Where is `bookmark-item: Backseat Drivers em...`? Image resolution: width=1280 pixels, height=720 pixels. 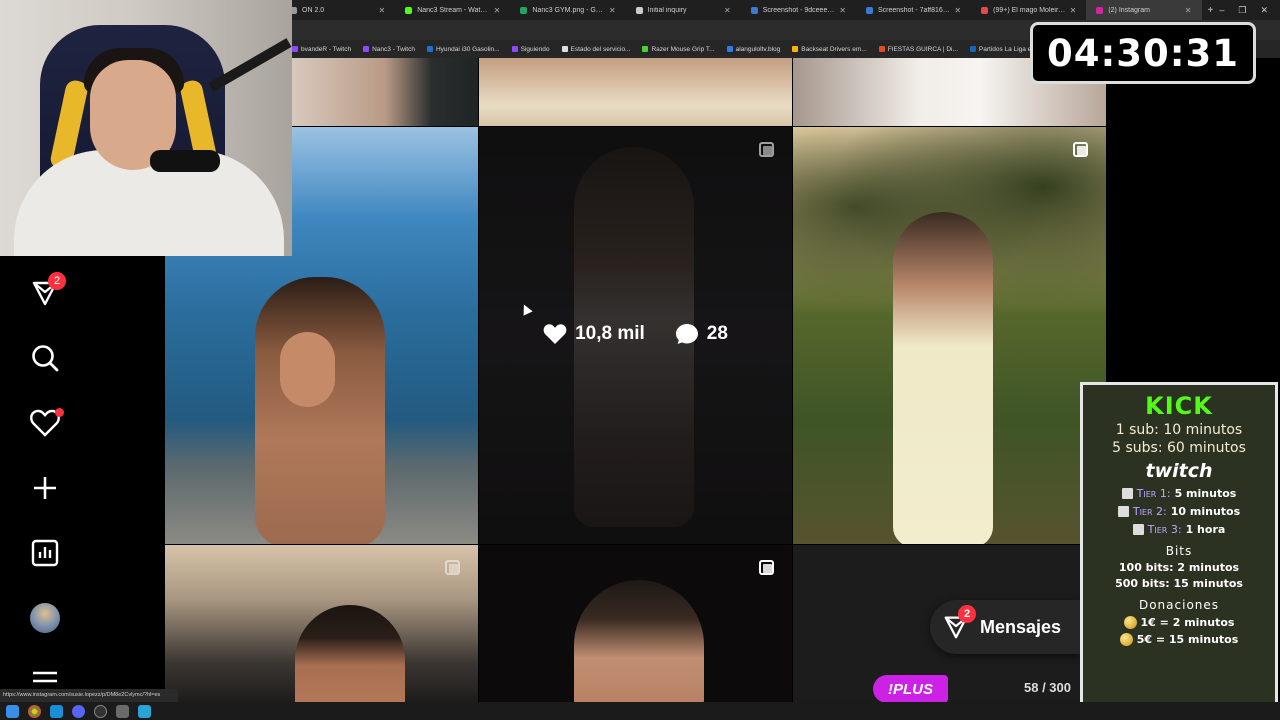 bookmark-item: Backseat Drivers em... is located at coordinates (829, 49).